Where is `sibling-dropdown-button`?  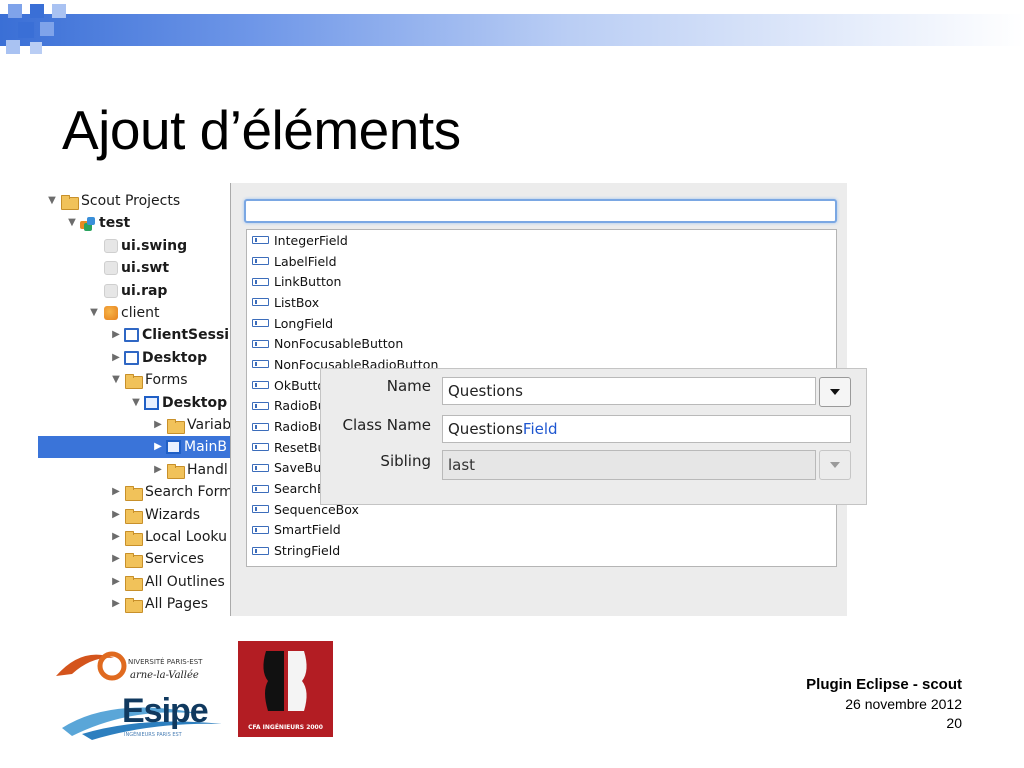 sibling-dropdown-button is located at coordinates (835, 465).